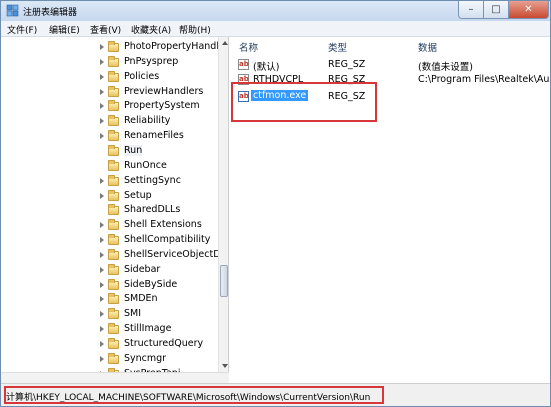 Image resolution: width=551 pixels, height=407 pixels. I want to click on registry-editor-icon, so click(12, 10).